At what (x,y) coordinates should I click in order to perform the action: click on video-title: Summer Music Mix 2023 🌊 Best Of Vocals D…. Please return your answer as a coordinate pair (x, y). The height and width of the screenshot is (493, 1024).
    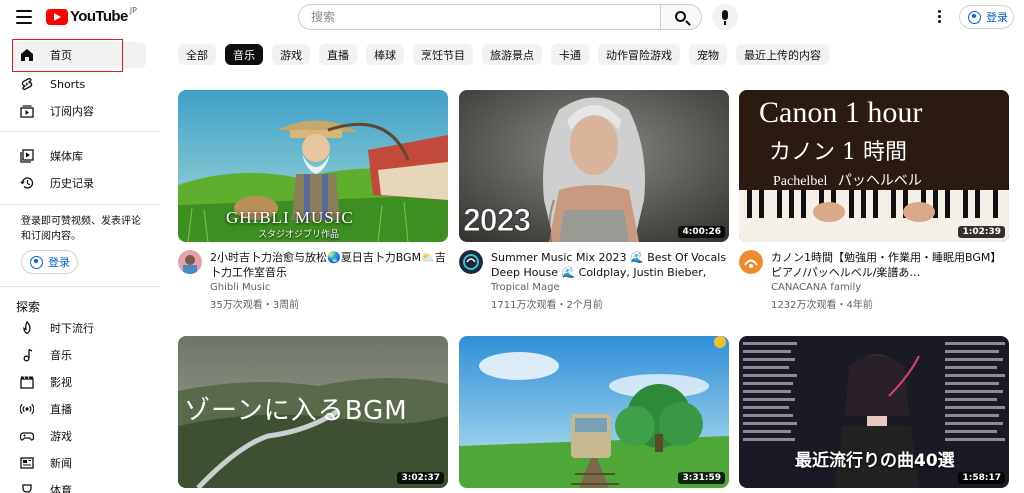
    Looking at the image, I should click on (609, 265).